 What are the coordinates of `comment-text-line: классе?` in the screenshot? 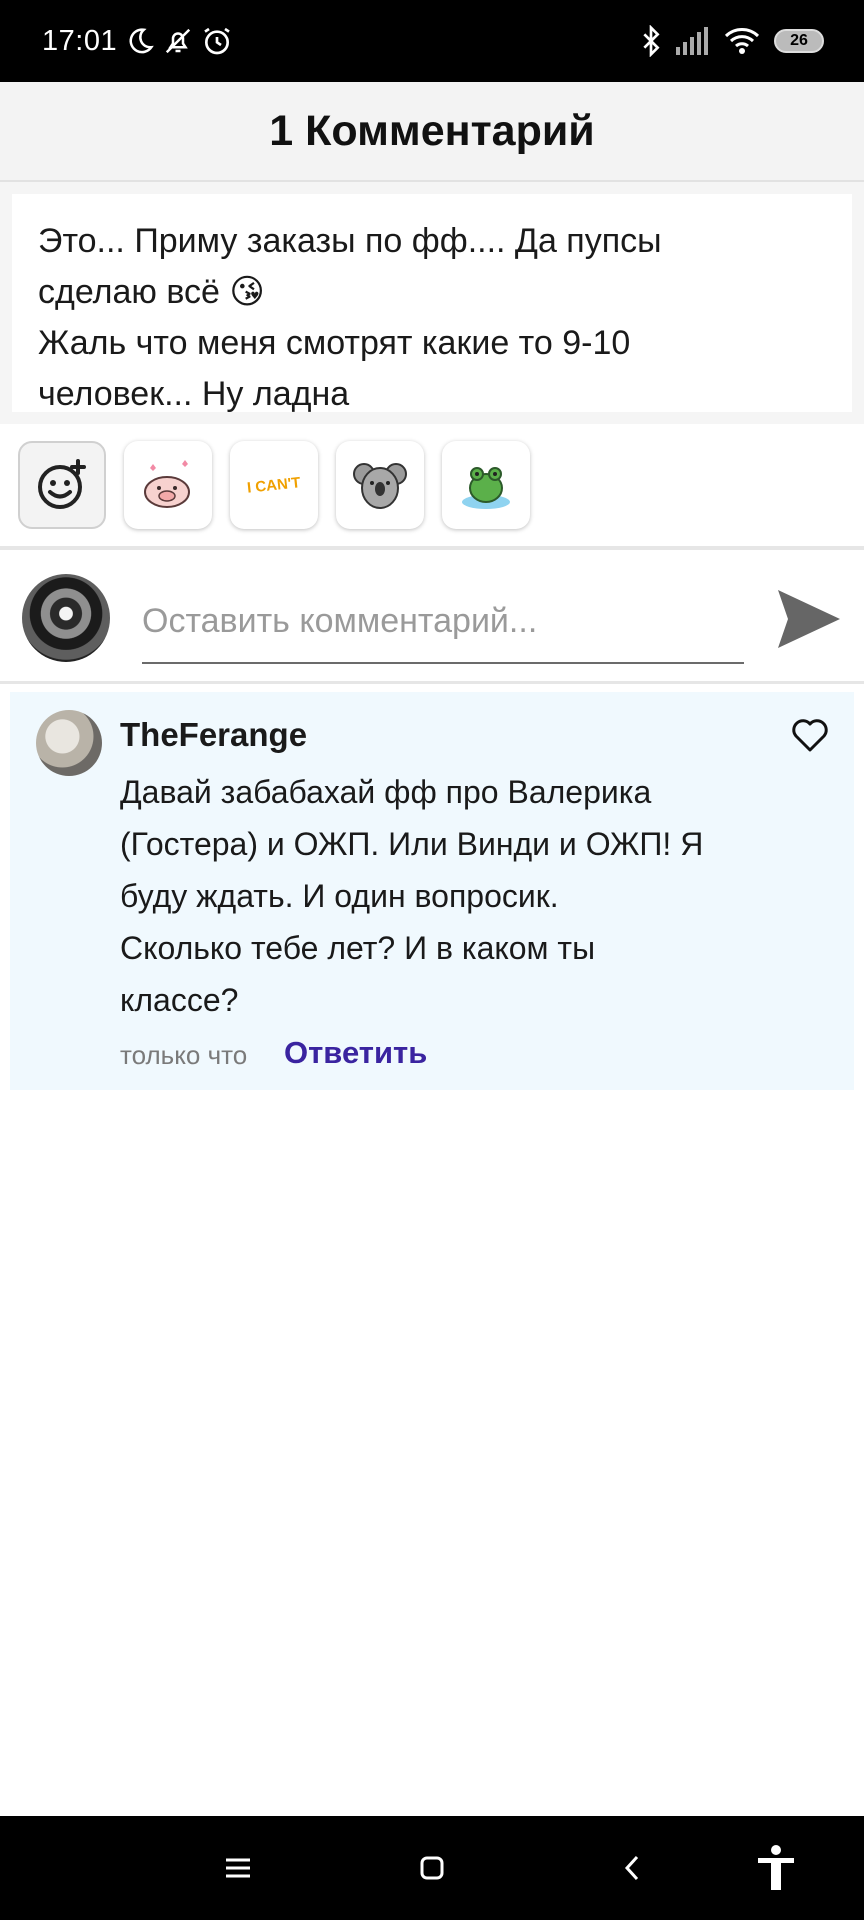 It's located at (179, 1000).